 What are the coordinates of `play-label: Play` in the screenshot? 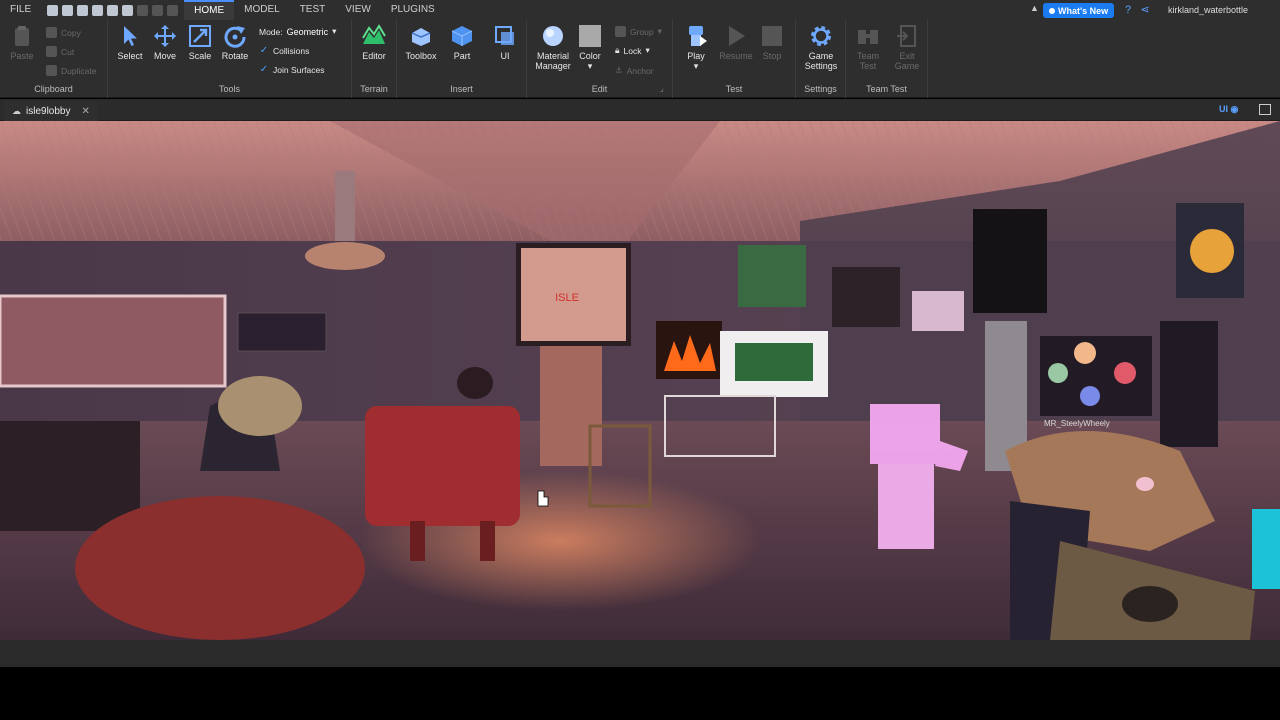 It's located at (696, 56).